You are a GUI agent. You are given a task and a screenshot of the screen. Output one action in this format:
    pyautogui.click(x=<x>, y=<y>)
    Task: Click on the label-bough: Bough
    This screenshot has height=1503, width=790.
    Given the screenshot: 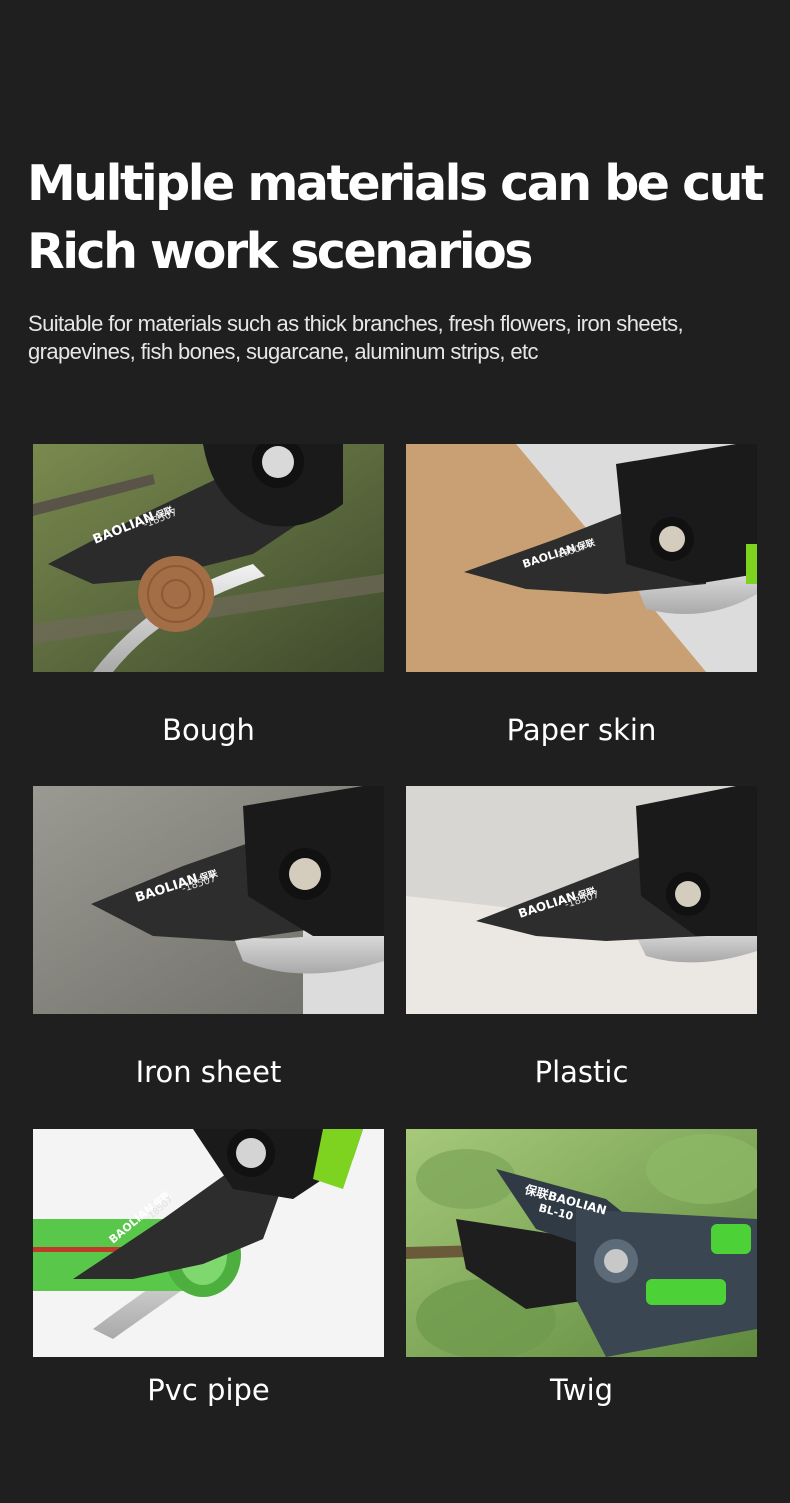 What is the action you would take?
    pyautogui.click(x=208, y=730)
    